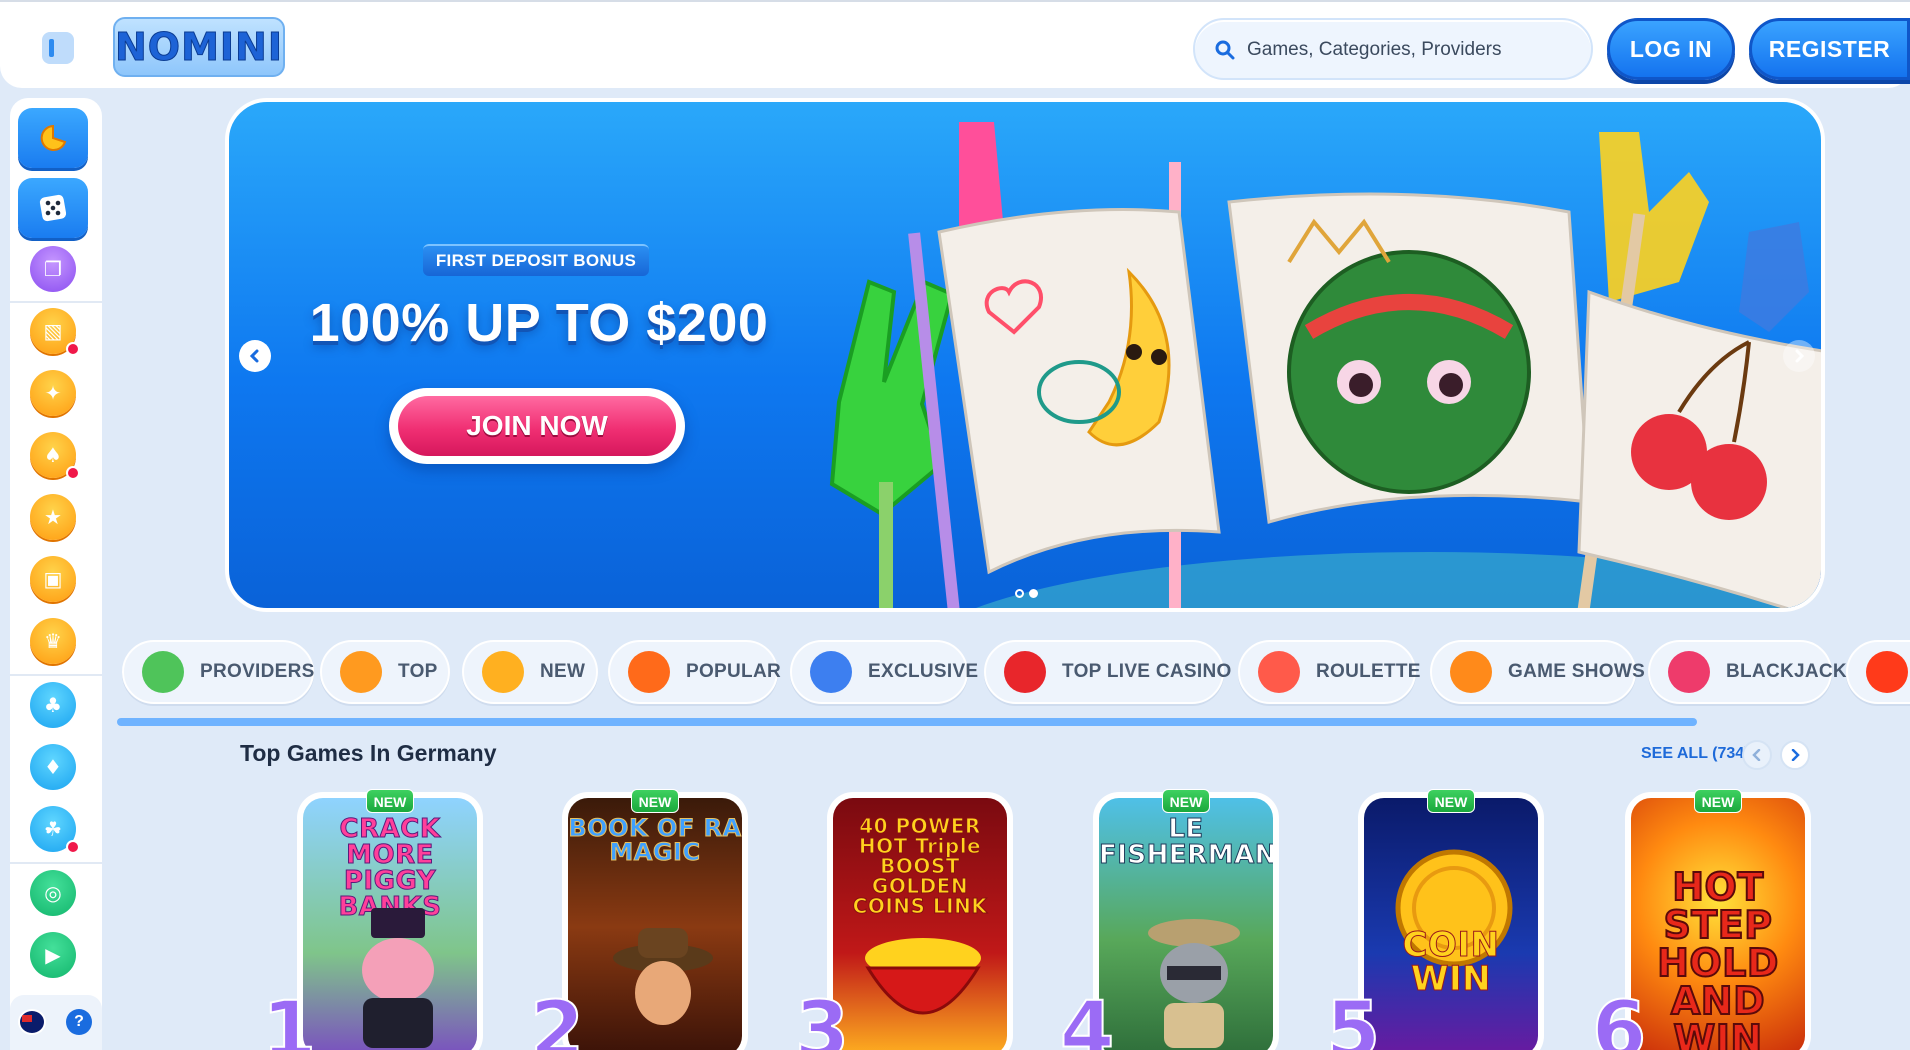  I want to click on category-hot, so click(1878, 672).